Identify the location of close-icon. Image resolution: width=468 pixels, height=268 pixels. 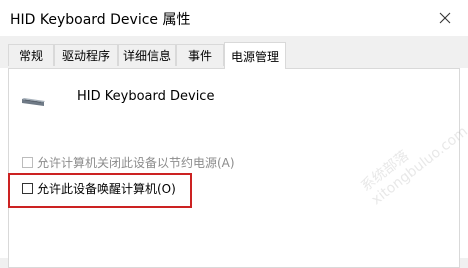
(445, 18).